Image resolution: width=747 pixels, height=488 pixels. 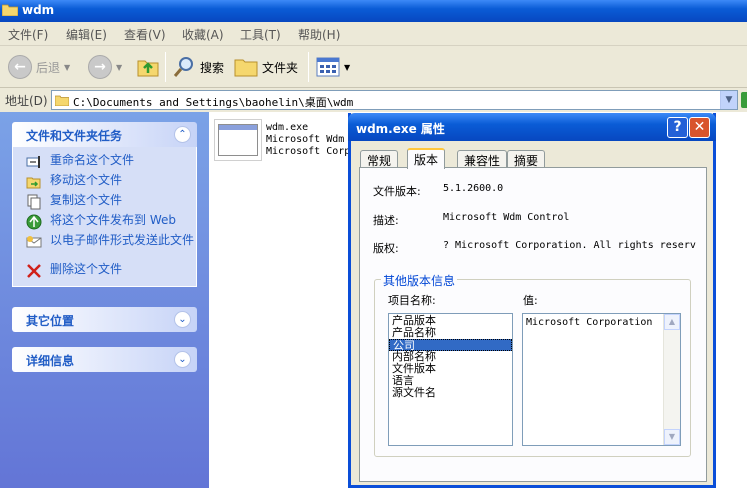 What do you see at coordinates (677, 127) in the screenshot?
I see `help-button: ?` at bounding box center [677, 127].